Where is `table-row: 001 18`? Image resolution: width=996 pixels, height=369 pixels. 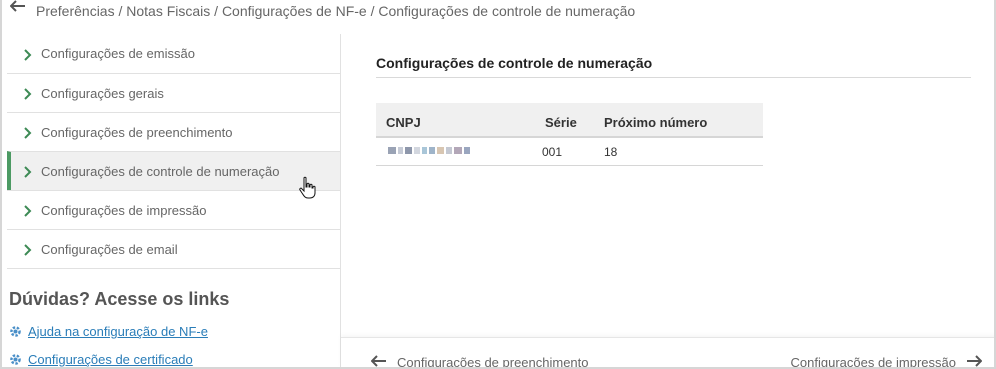 table-row: 001 18 is located at coordinates (569, 152).